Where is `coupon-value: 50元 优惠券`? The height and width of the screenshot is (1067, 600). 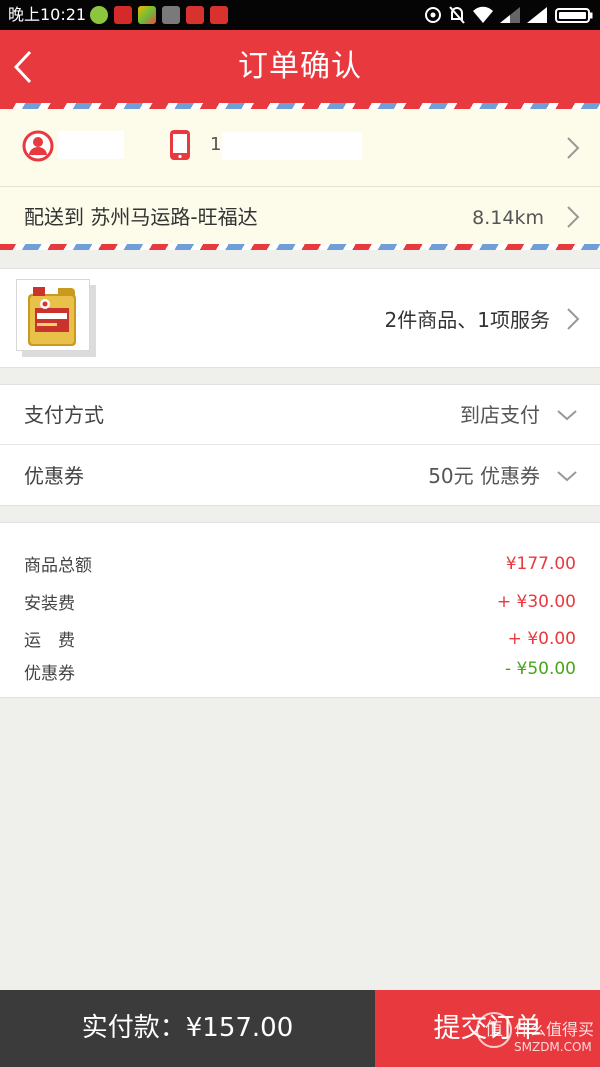 coupon-value: 50元 优惠券 is located at coordinates (484, 476).